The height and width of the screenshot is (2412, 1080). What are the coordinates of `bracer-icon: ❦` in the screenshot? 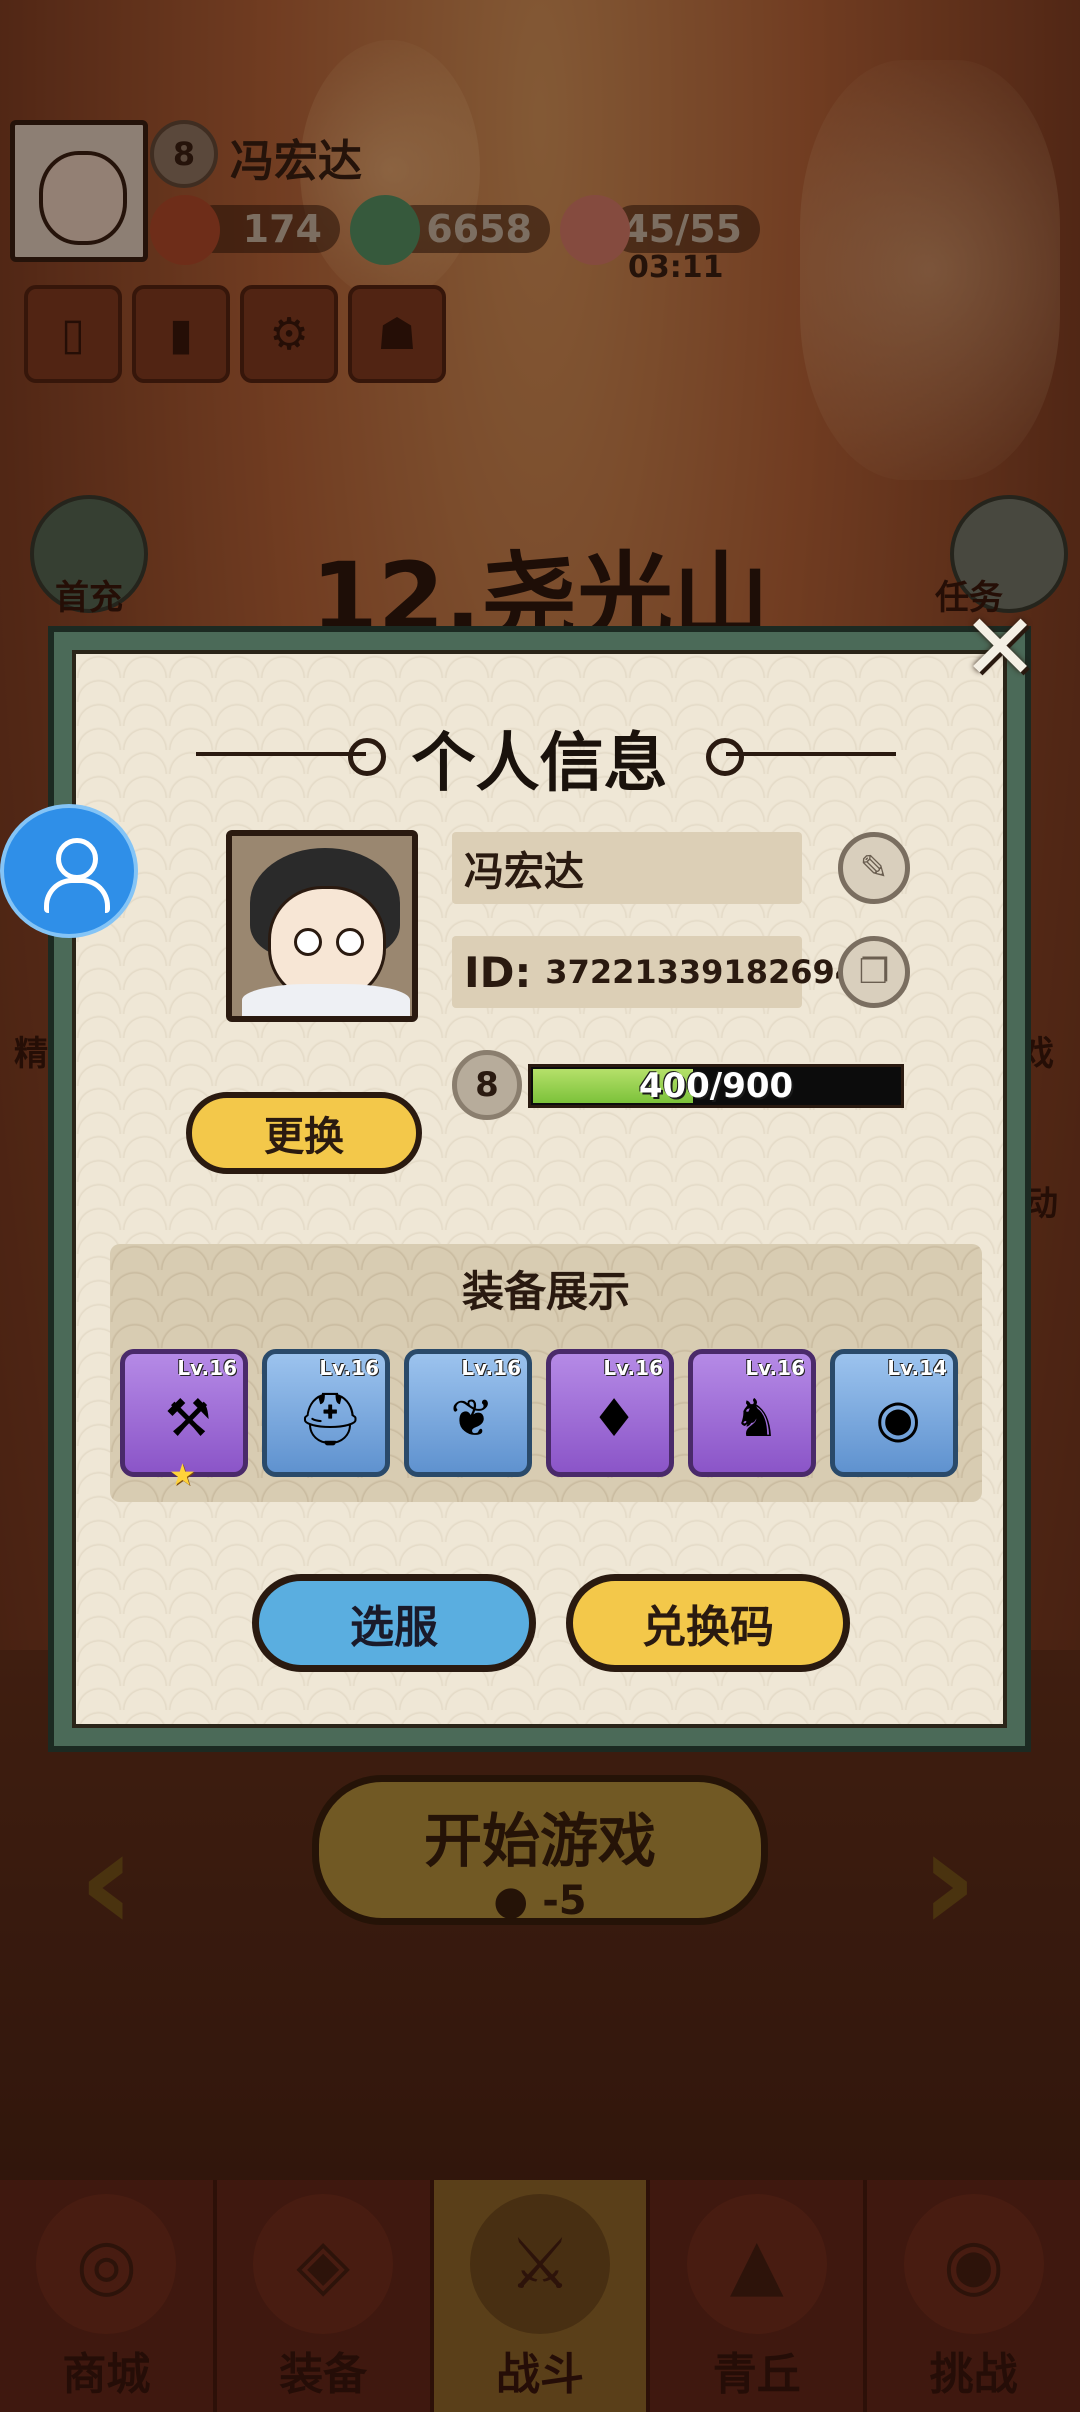 It's located at (472, 1419).